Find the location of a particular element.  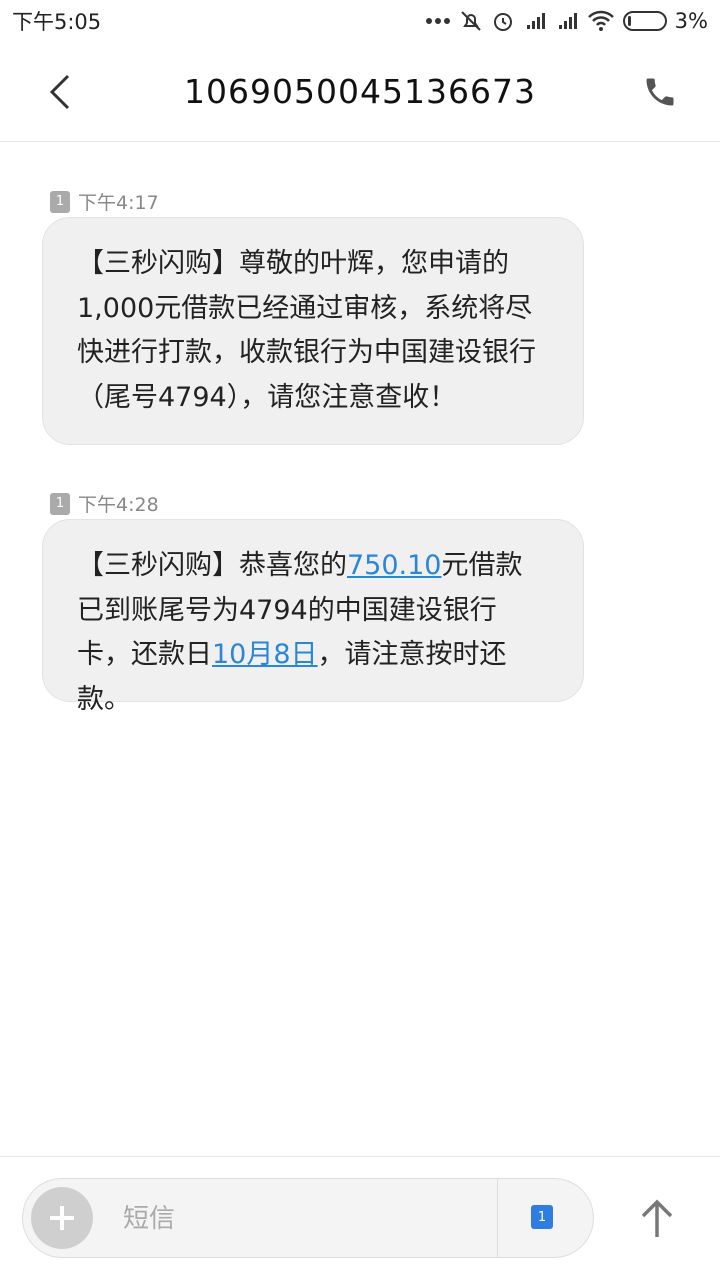

wifi-icon is located at coordinates (600, 20).